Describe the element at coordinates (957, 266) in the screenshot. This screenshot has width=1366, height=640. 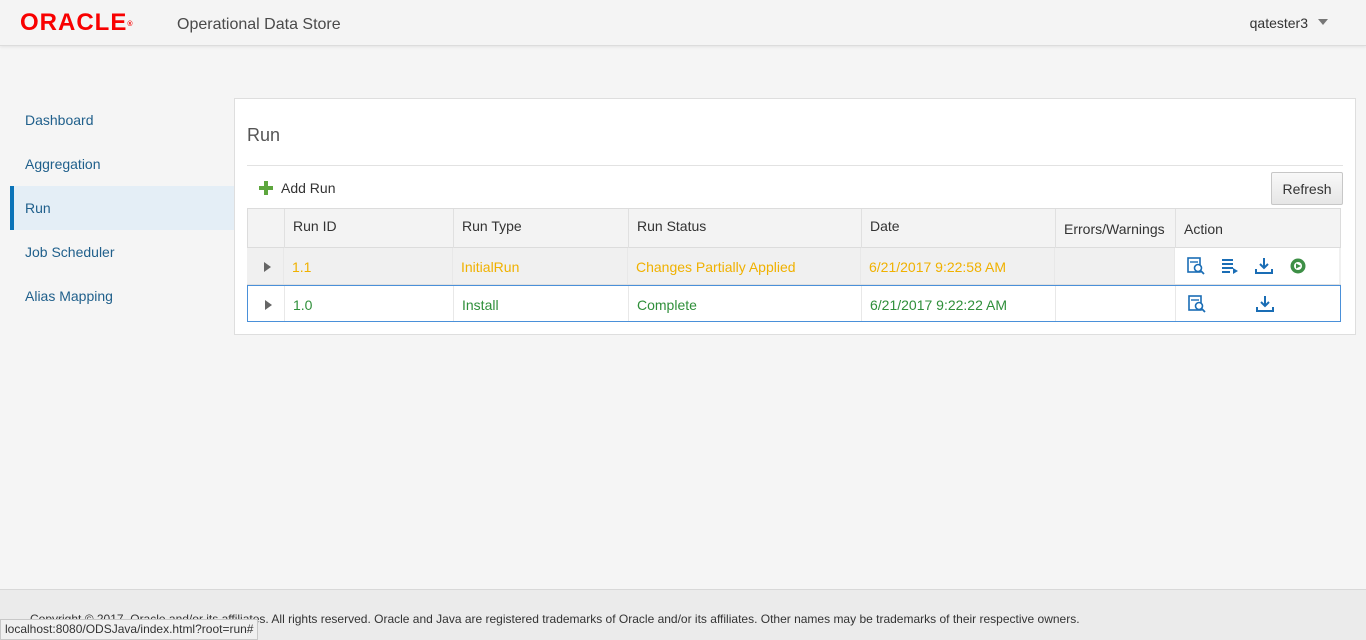
I see `cell-date: 6/21/2017 9:22:58 AM` at that location.